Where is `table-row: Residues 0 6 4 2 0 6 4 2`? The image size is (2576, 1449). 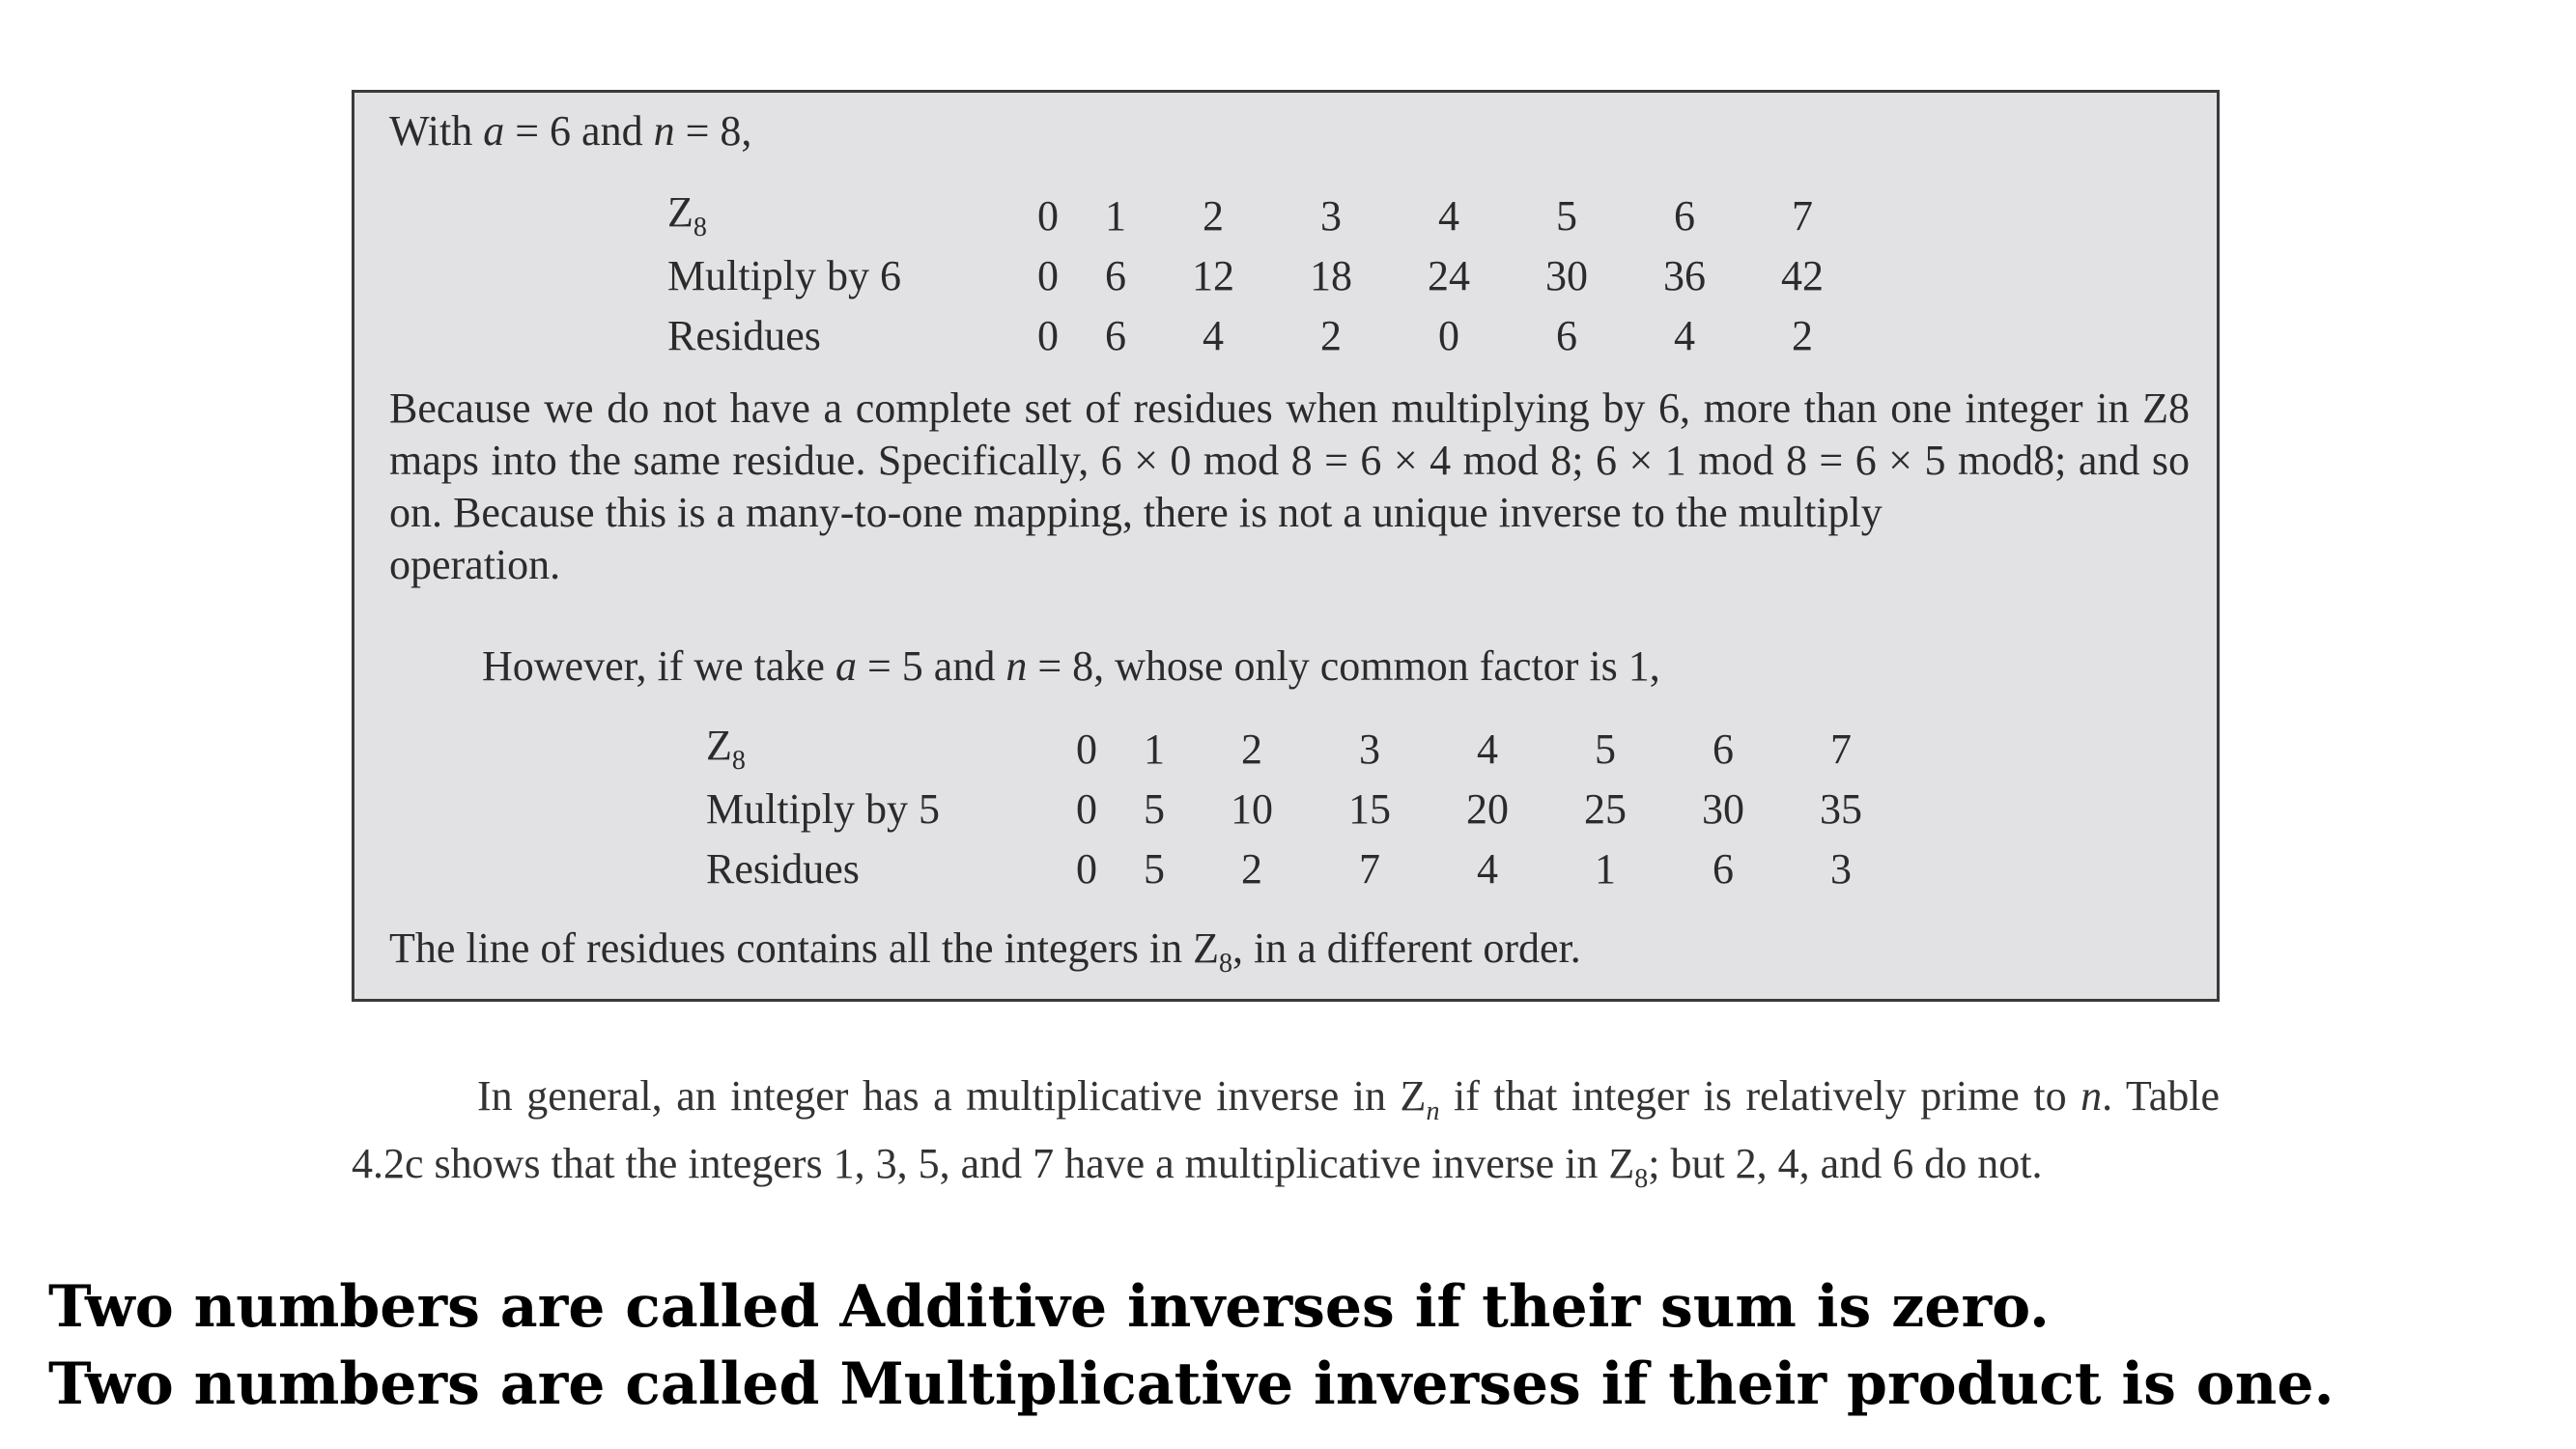
table-row: Residues 0 6 4 2 0 6 4 2 is located at coordinates (1264, 335).